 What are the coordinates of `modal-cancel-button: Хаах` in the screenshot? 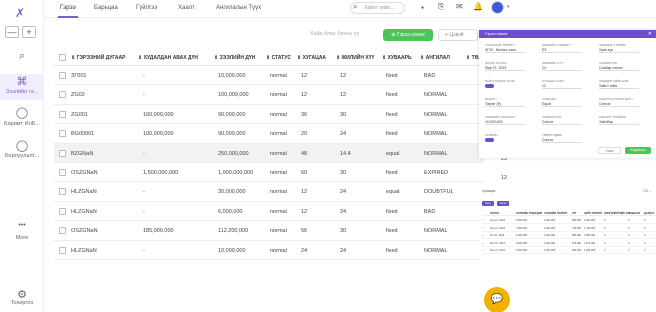 It's located at (609, 150).